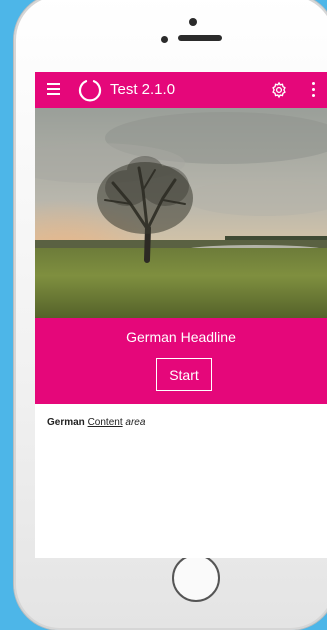  I want to click on headline-section: German Headline Start, so click(181, 361).